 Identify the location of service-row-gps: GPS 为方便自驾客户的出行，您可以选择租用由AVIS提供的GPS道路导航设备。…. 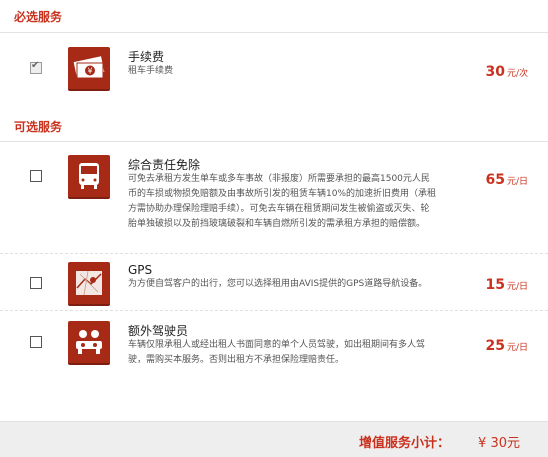
(274, 285).